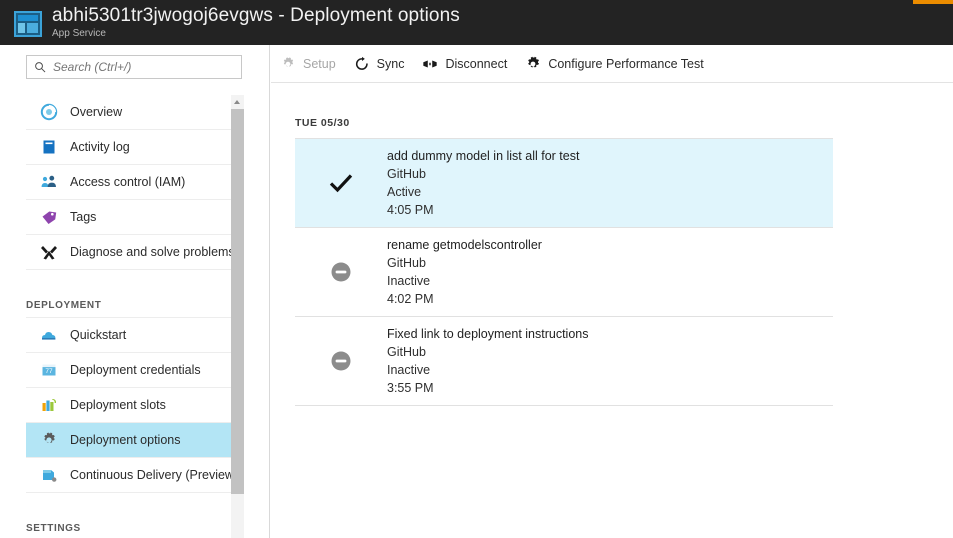  What do you see at coordinates (152, 252) in the screenshot?
I see `sidebar-item-label: Diagnose and solve problems` at bounding box center [152, 252].